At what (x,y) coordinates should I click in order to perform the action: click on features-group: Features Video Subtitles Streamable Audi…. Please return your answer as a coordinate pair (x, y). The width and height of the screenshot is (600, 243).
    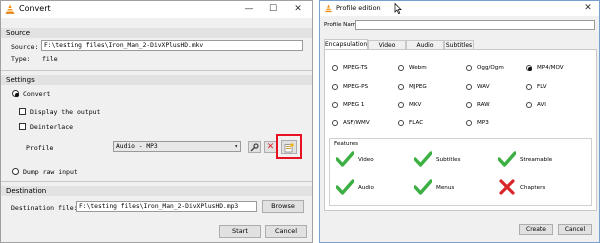
    Looking at the image, I should click on (460, 172).